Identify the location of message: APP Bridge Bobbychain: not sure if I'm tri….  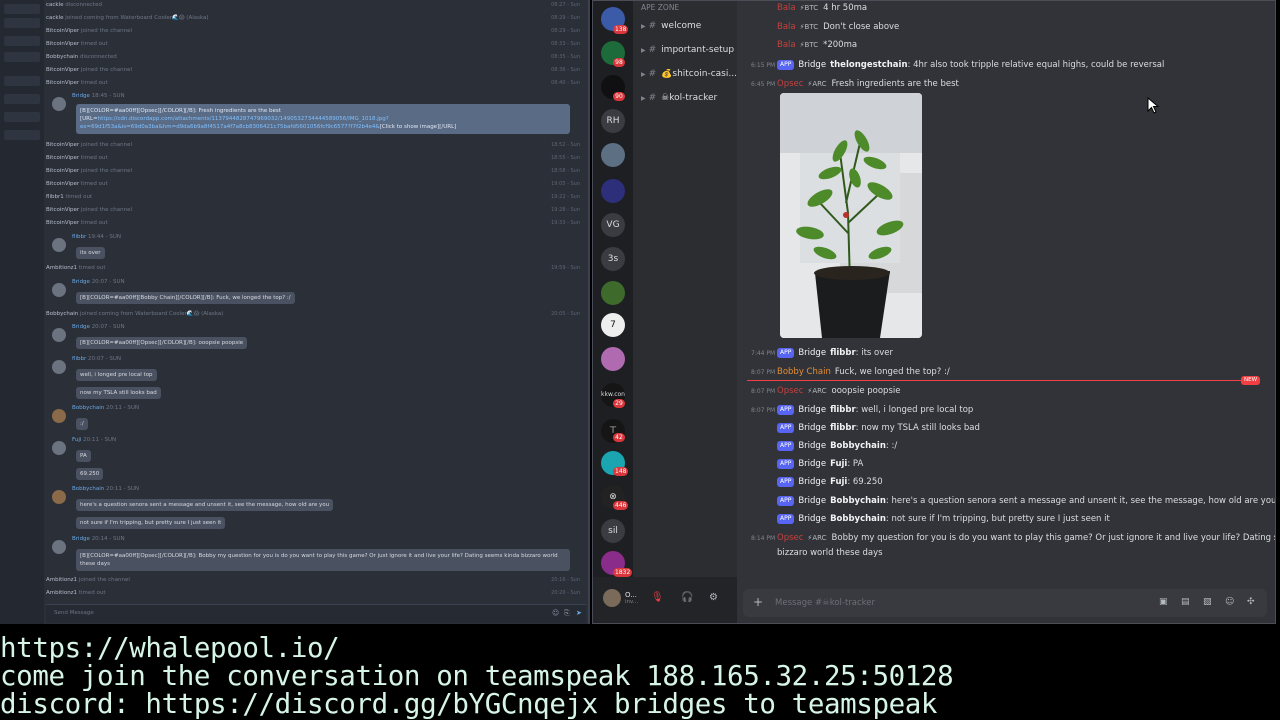
(1026, 519).